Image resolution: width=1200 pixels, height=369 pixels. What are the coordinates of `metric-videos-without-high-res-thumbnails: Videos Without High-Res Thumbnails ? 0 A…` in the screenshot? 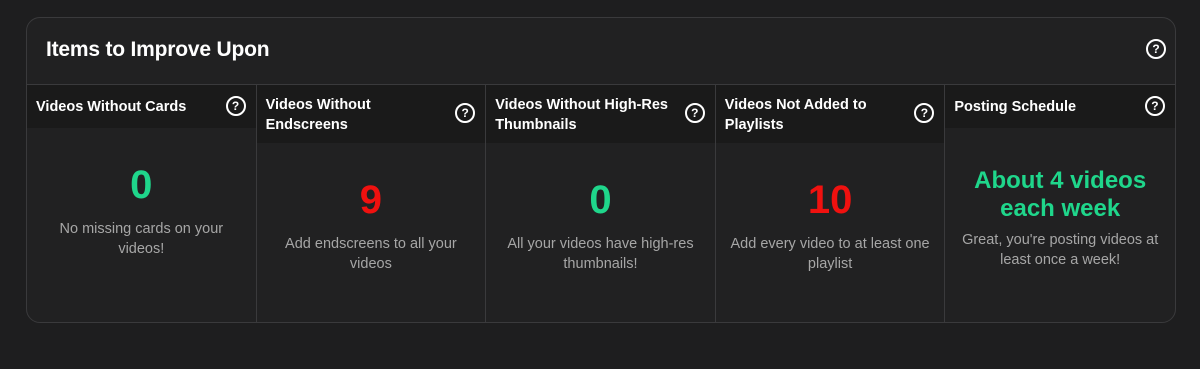 It's located at (601, 203).